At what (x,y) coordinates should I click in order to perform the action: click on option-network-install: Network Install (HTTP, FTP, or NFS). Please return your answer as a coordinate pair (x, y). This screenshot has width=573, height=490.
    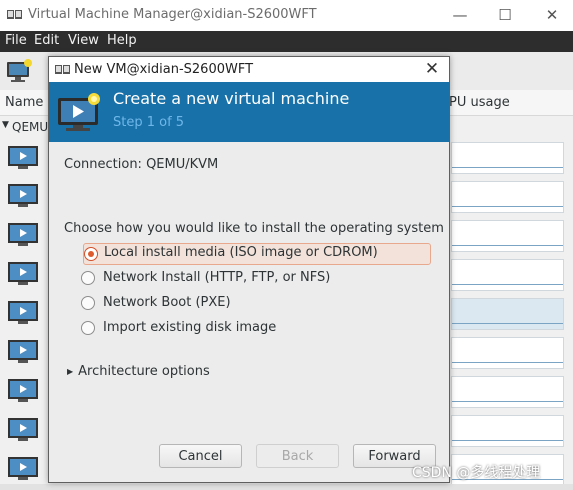
    Looking at the image, I should click on (256, 279).